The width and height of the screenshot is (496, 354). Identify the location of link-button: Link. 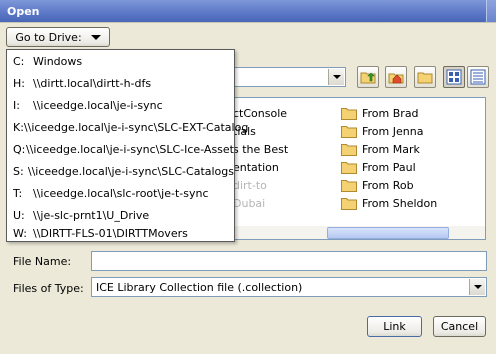
(394, 326).